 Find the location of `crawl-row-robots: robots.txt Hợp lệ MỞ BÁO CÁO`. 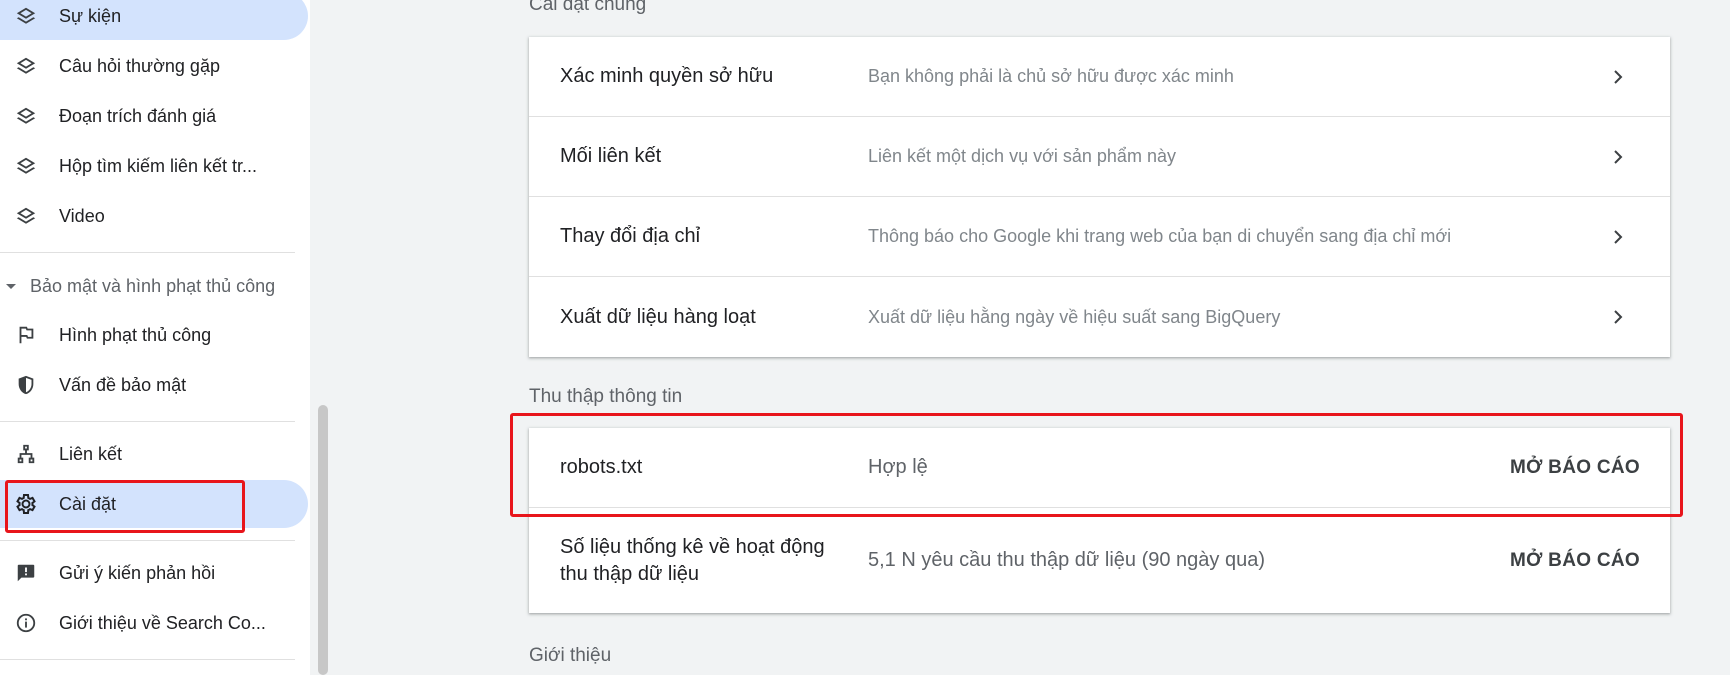

crawl-row-robots: robots.txt Hợp lệ MỞ BÁO CÁO is located at coordinates (1099, 468).